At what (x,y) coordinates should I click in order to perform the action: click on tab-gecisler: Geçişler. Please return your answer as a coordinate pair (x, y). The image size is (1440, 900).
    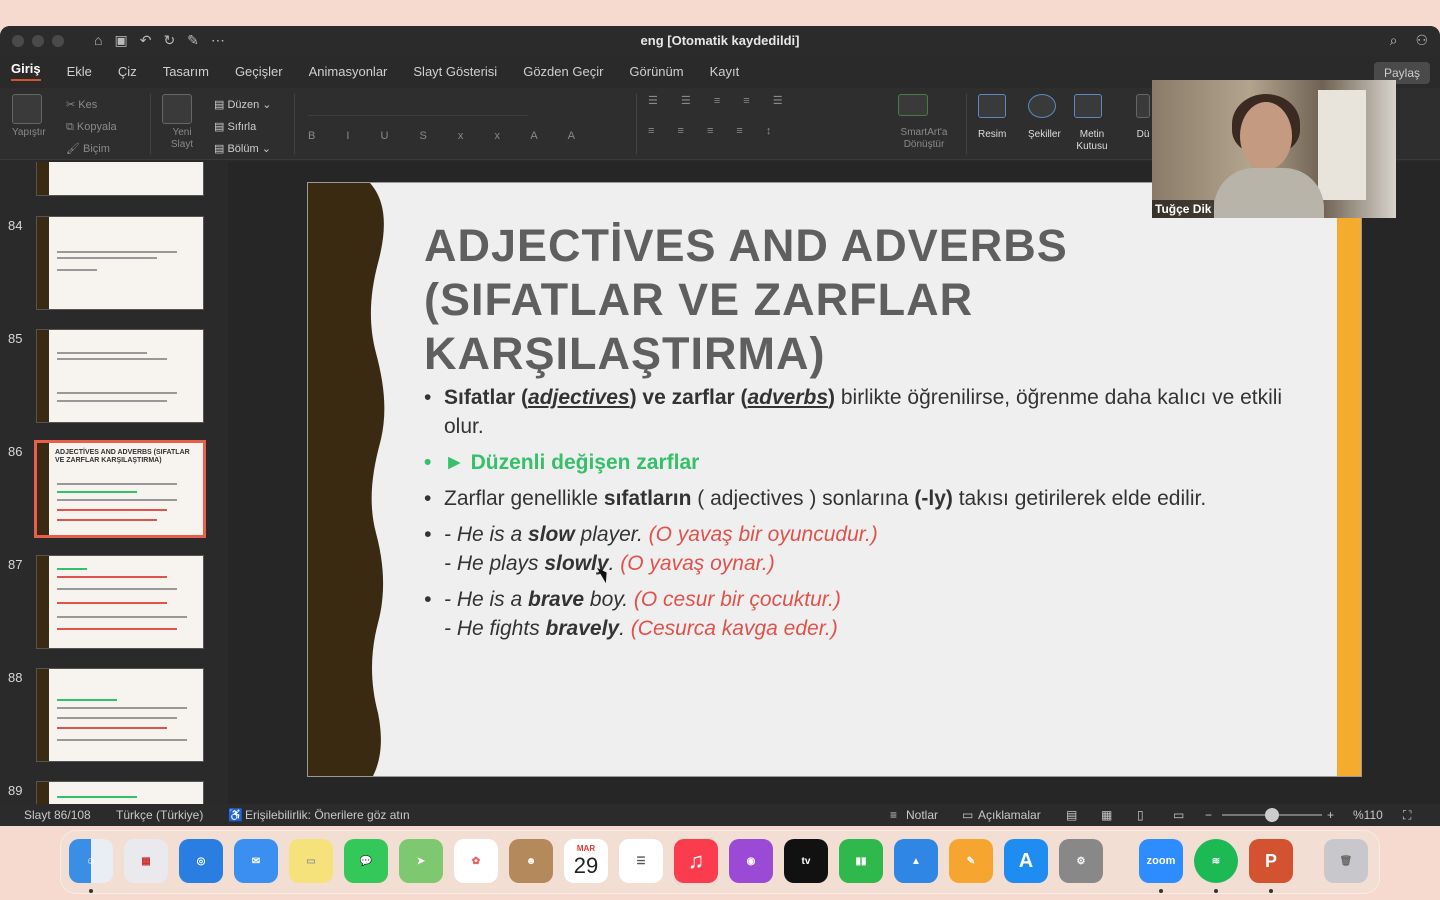
    Looking at the image, I should click on (259, 71).